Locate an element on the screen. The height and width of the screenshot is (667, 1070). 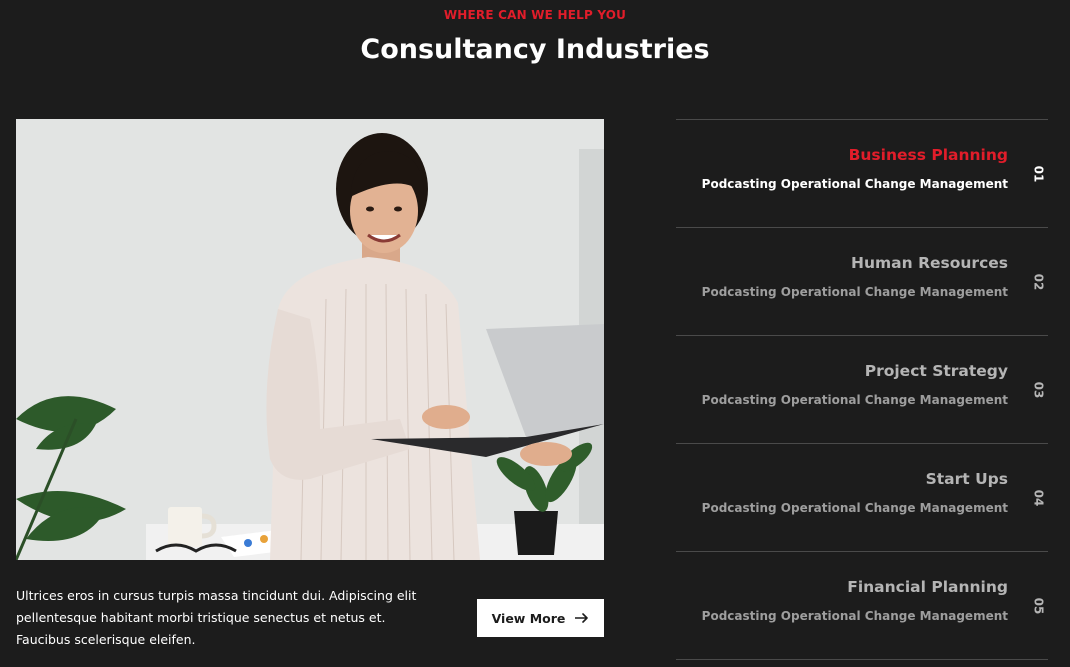
industry-number: 05 is located at coordinates (1037, 605).